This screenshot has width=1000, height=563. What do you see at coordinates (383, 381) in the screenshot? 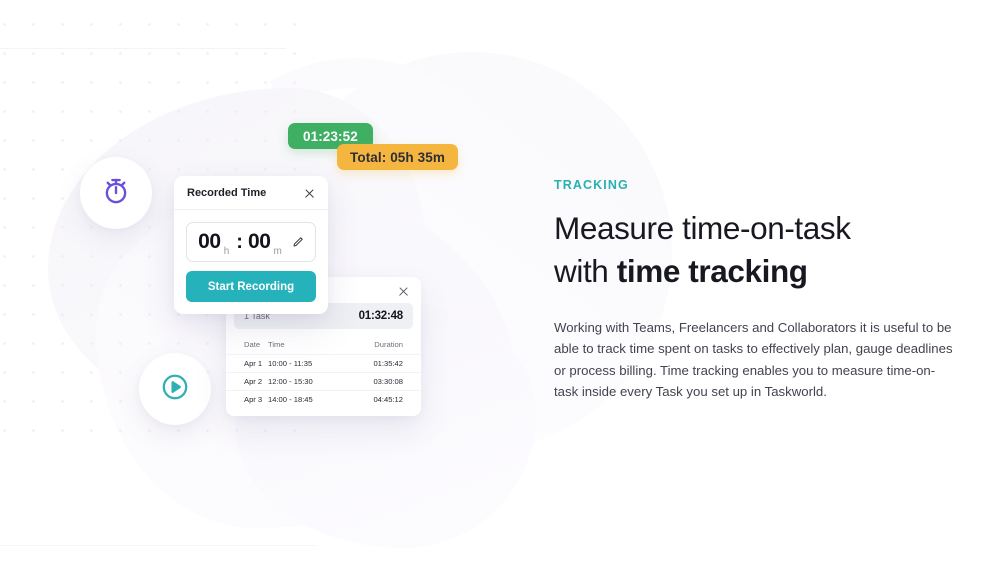
I see `cell-duration: 03:30:08` at bounding box center [383, 381].